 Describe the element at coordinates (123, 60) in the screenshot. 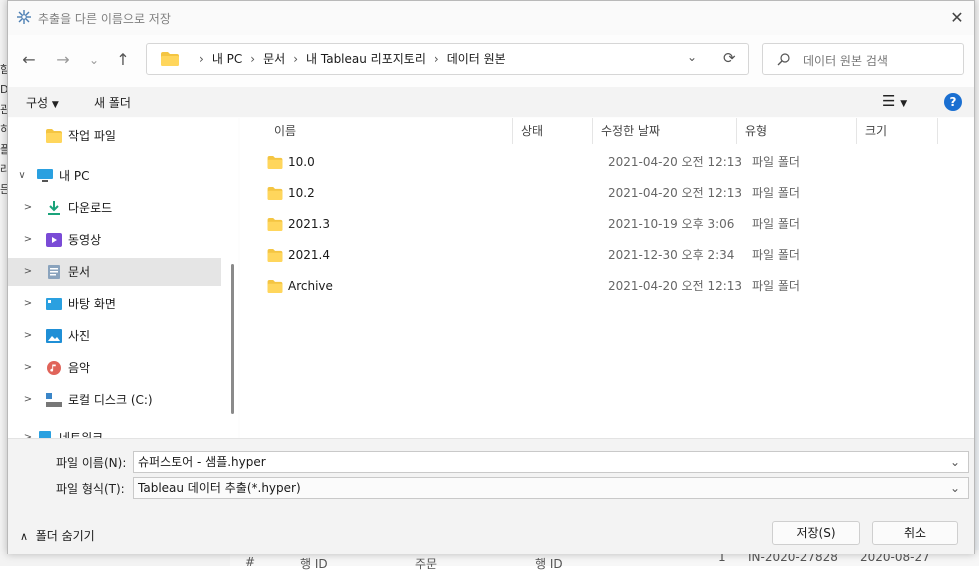

I see `up-button: ↑` at that location.